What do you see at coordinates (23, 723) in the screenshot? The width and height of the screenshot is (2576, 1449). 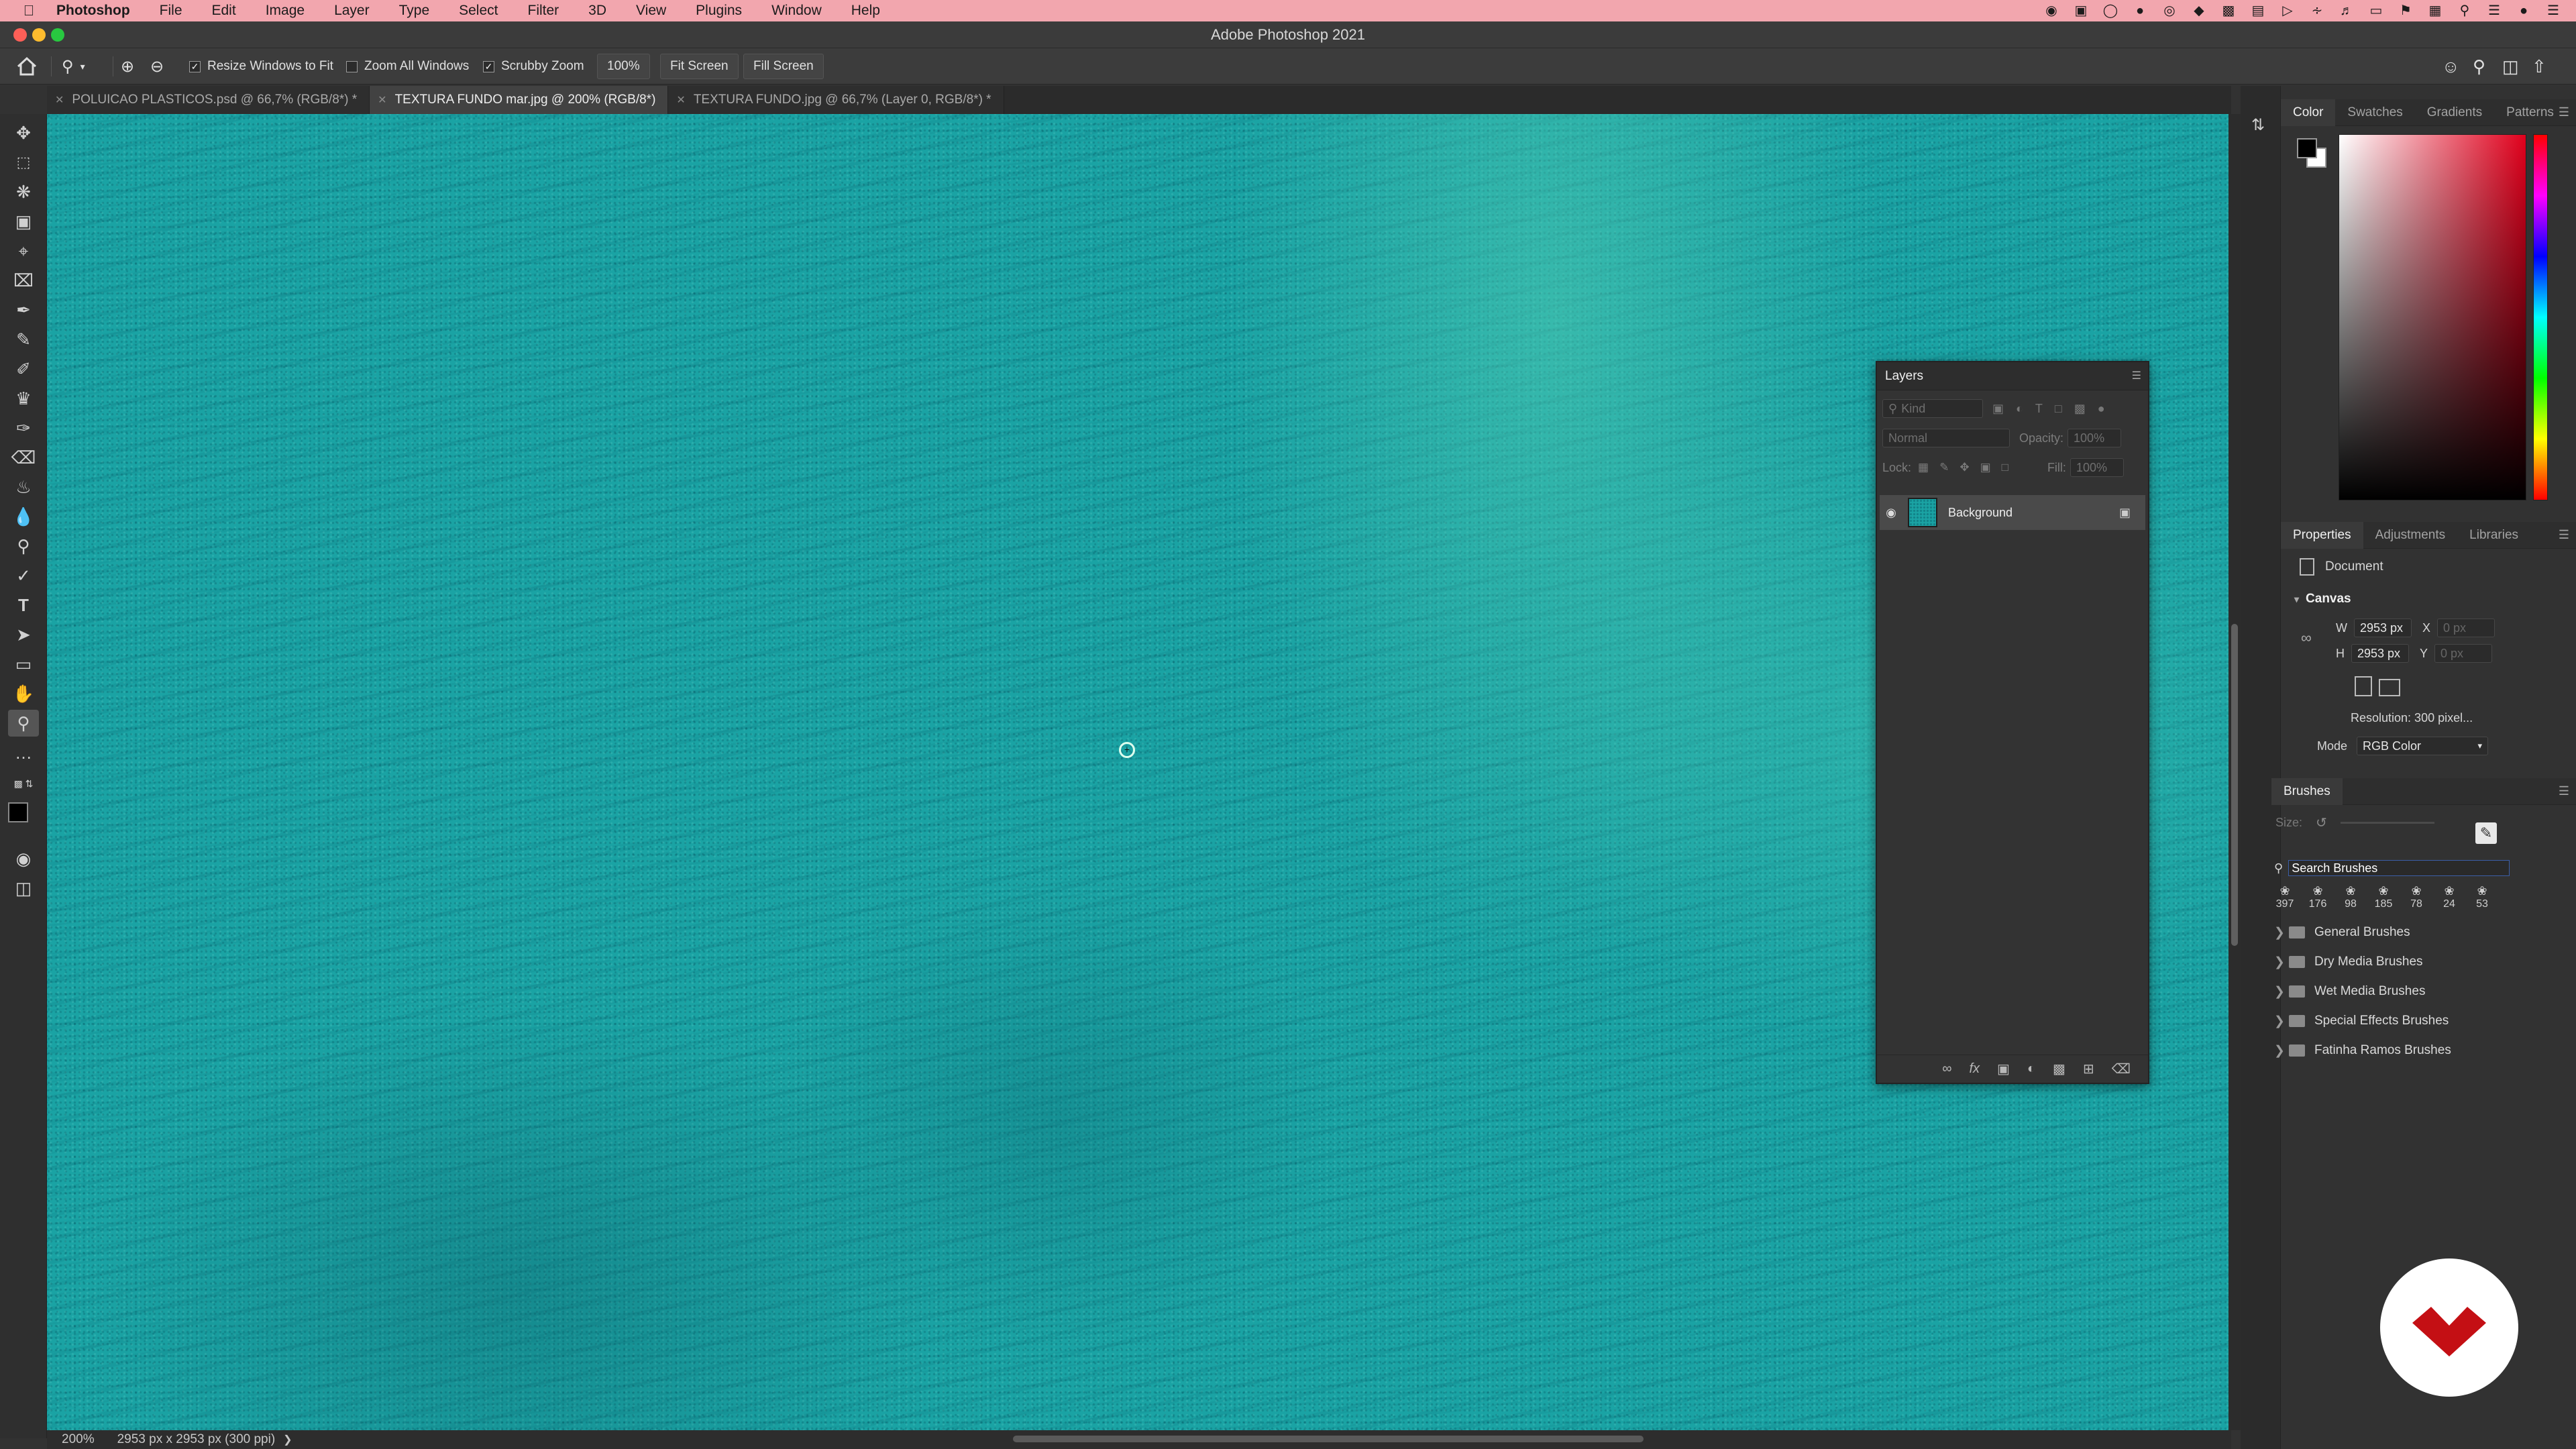 I see `zoom-tool-icon: ⚲` at bounding box center [23, 723].